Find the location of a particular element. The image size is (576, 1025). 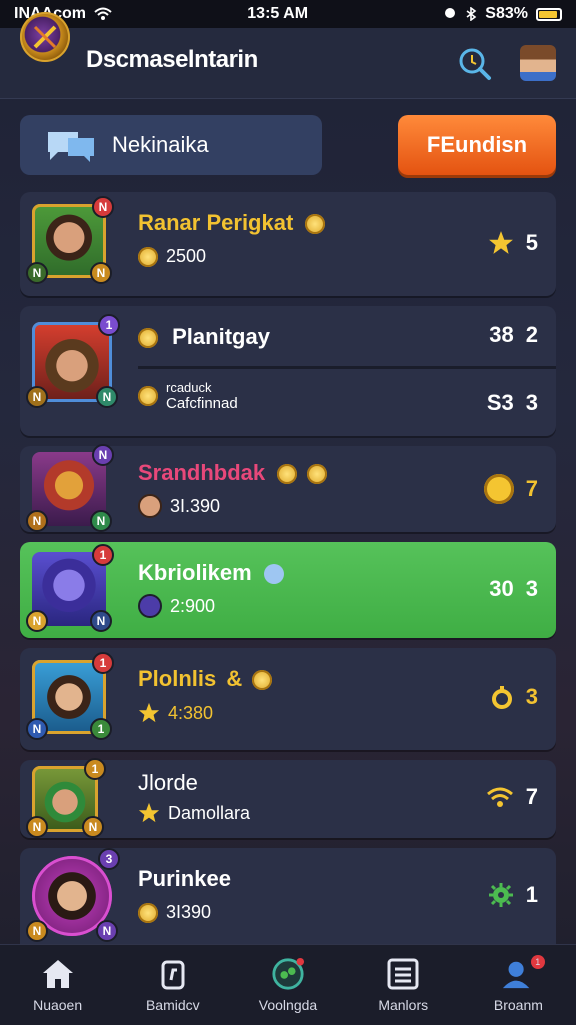

bluetooth-icon is located at coordinates (471, 14).